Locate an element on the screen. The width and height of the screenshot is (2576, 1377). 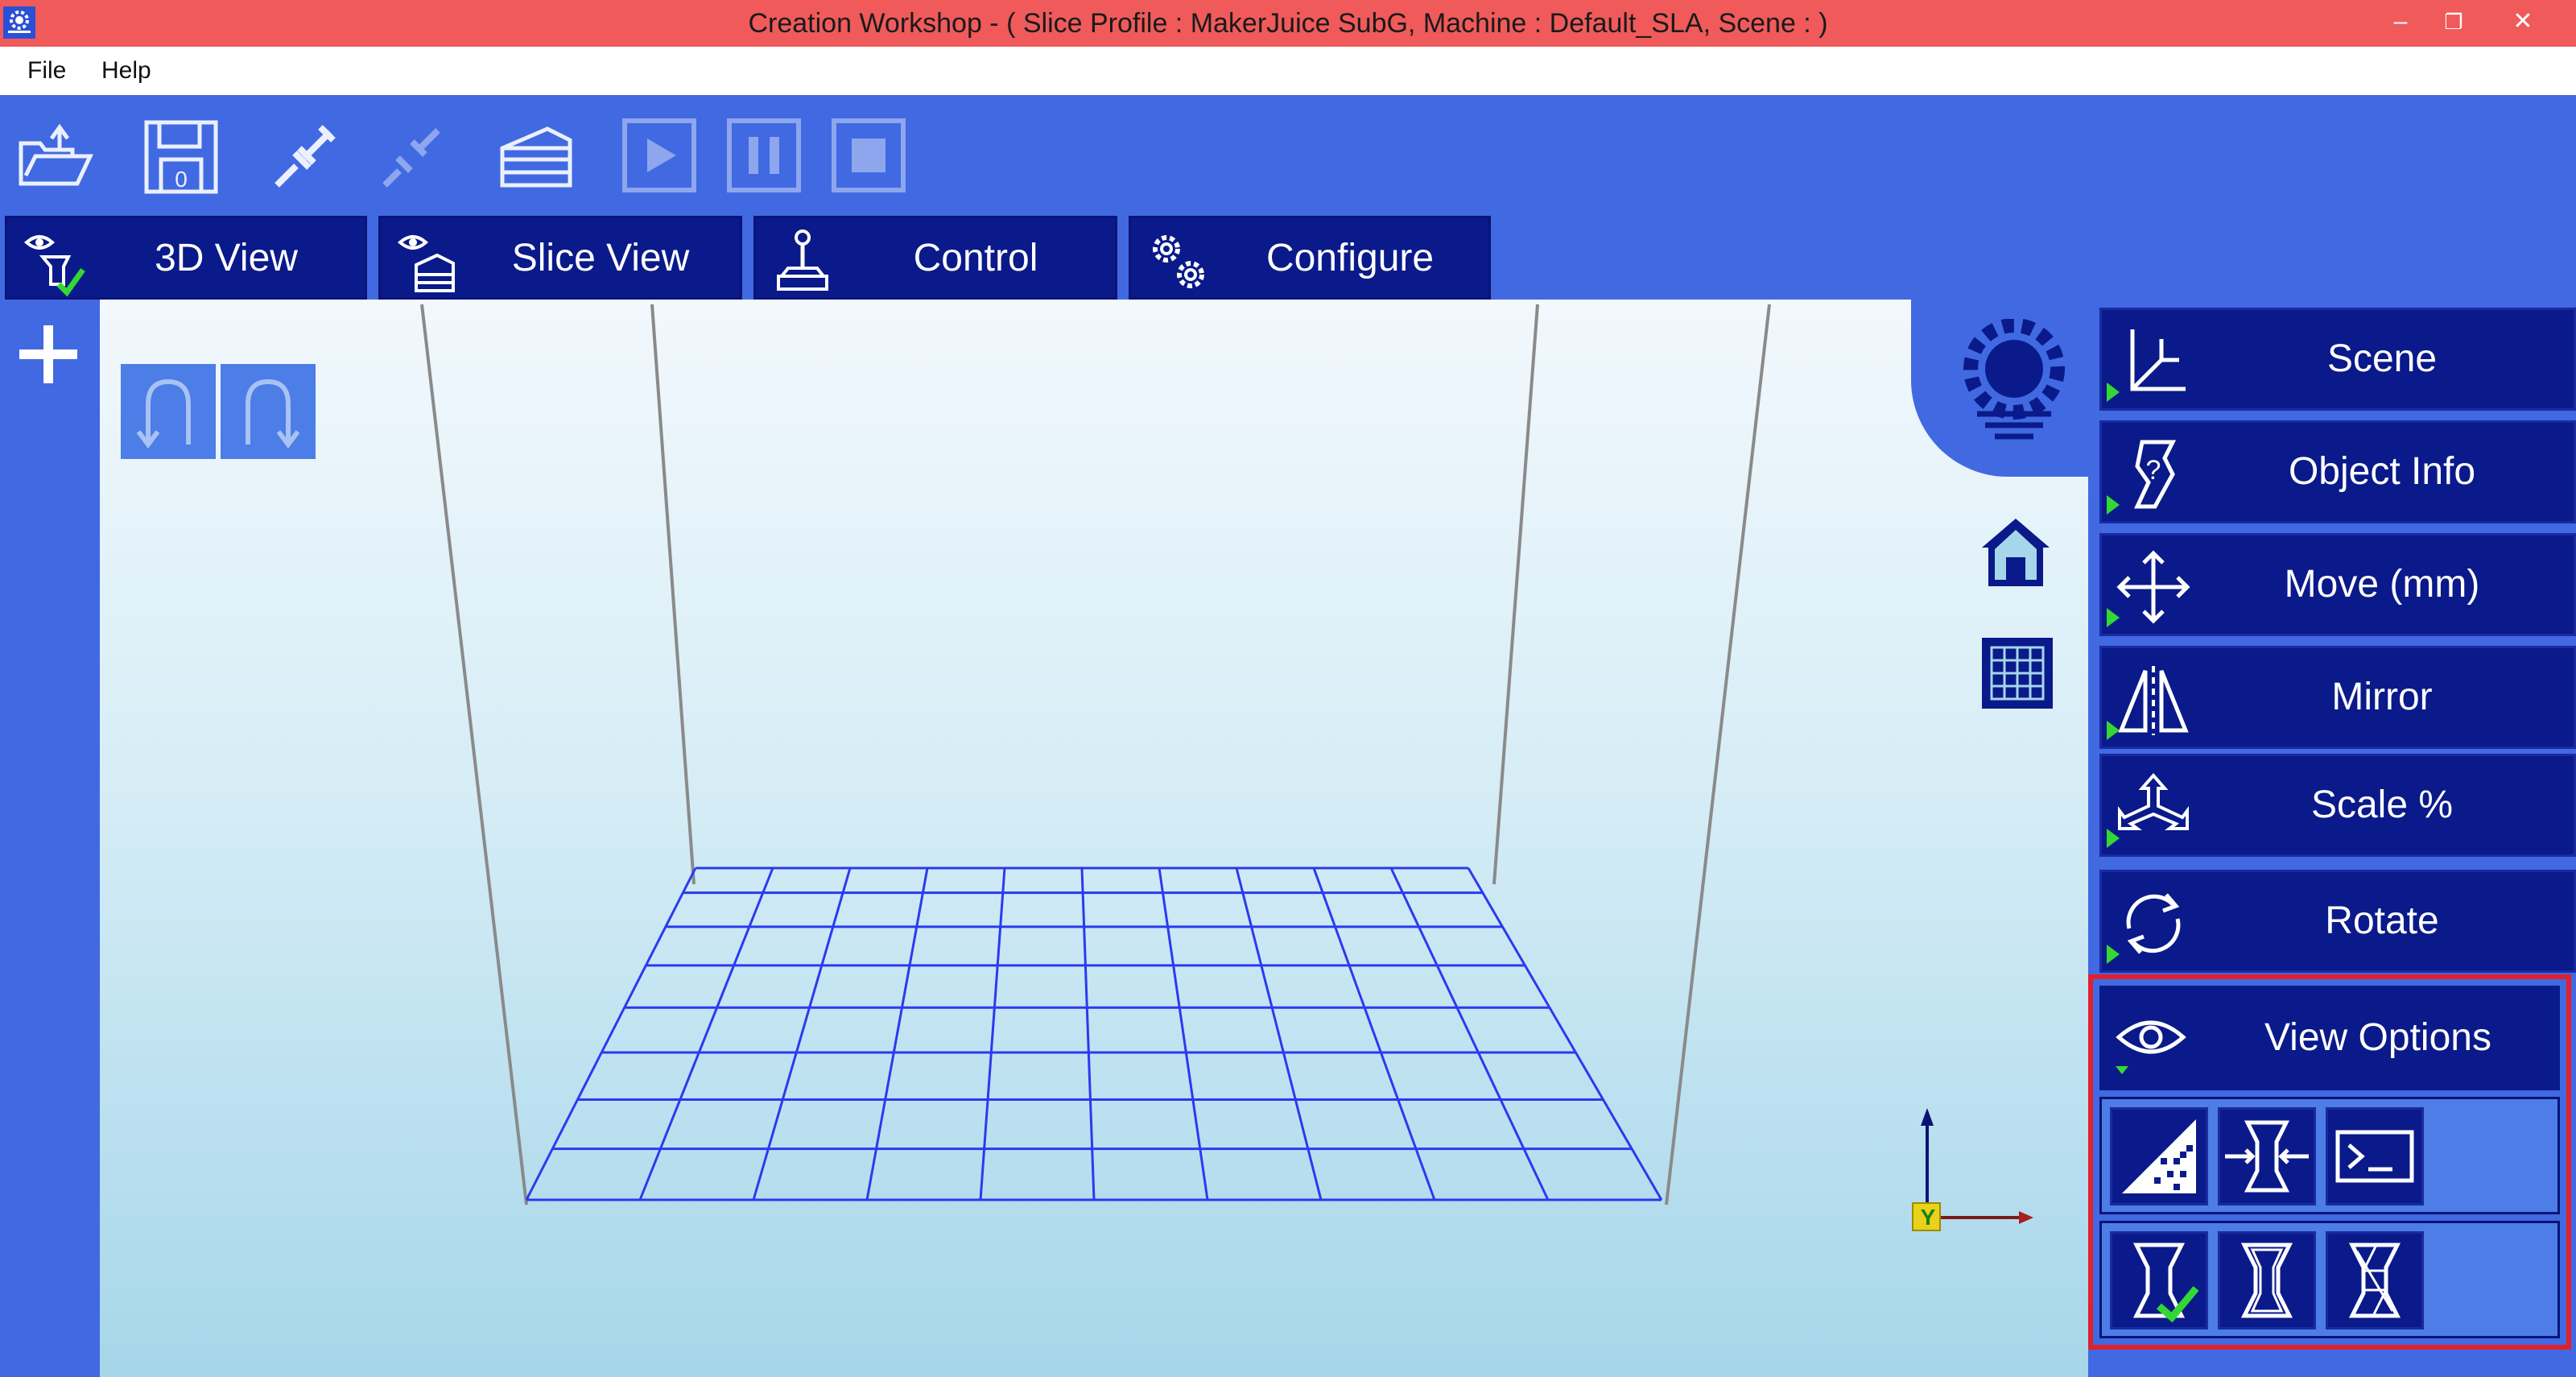
solid-object-check-icon is located at coordinates (2165, 1283).